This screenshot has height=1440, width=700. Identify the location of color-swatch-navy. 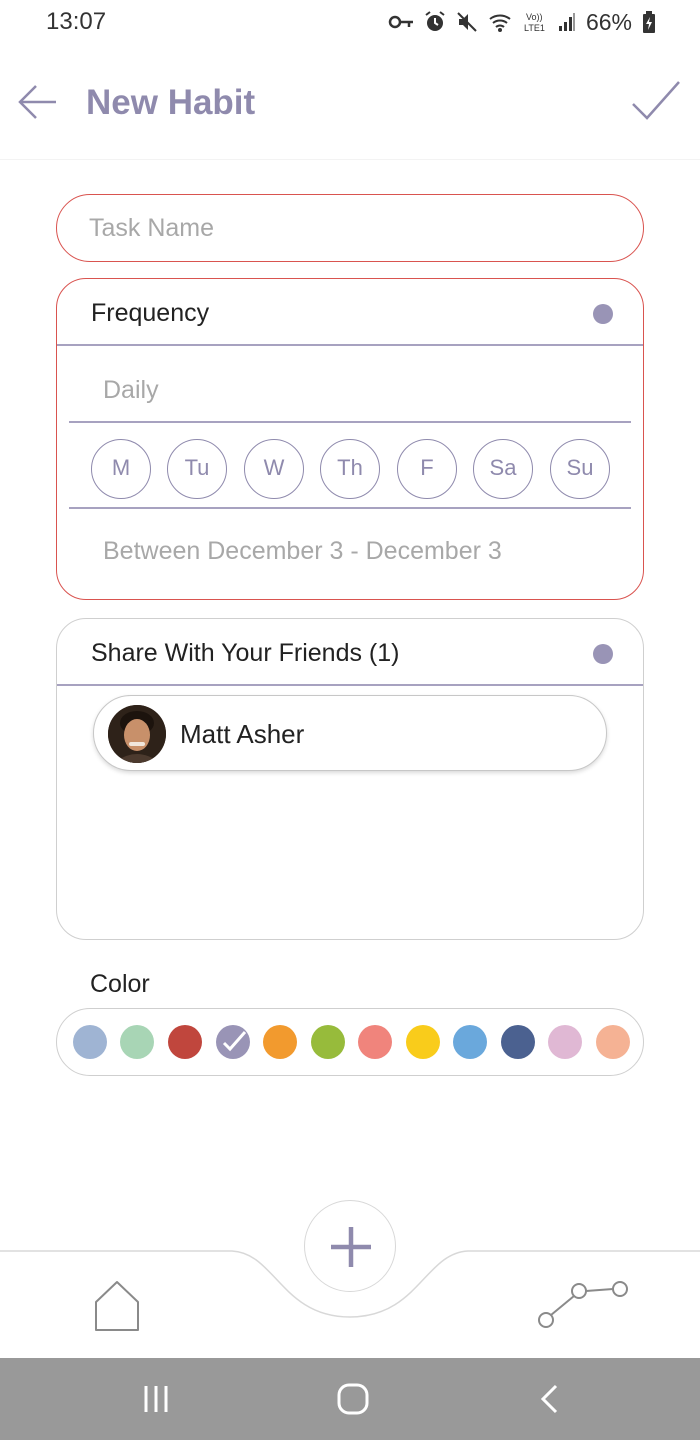
(518, 1042).